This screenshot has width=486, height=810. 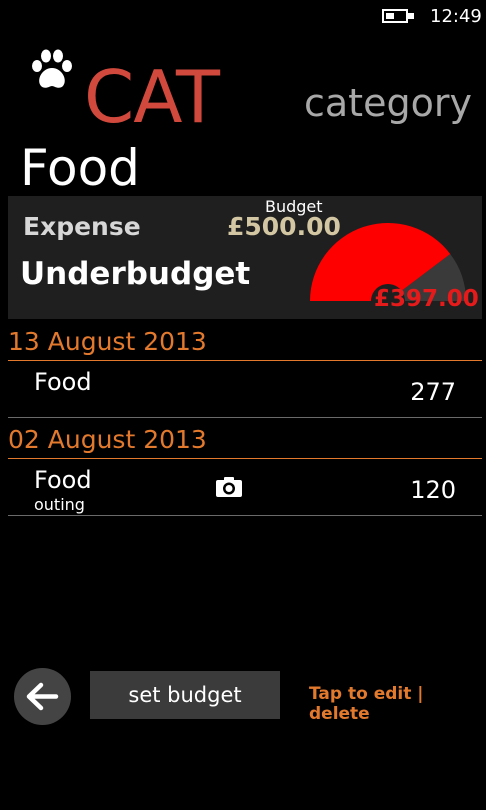 I want to click on back-arrow-icon, so click(x=42, y=696).